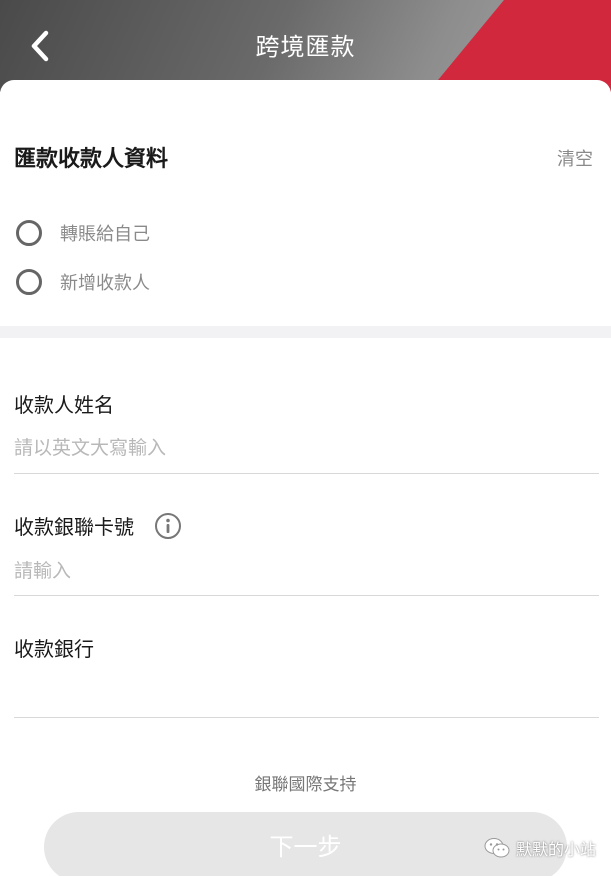 The image size is (611, 876). Describe the element at coordinates (306, 571) in the screenshot. I see `card-number-input` at that location.